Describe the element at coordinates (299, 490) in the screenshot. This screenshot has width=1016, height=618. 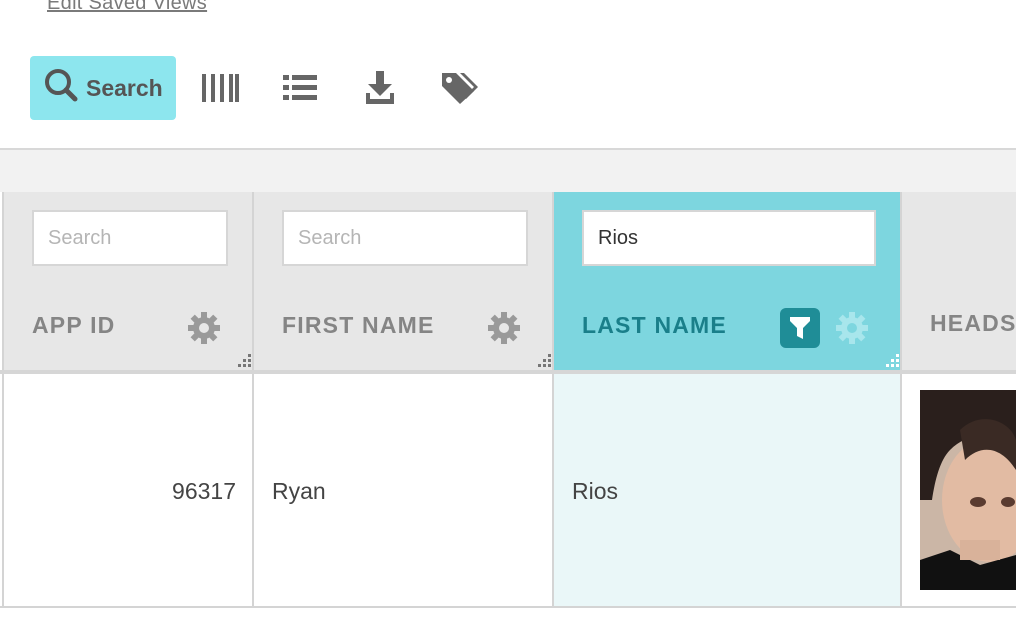
I see `cell-value: Ryan` at that location.